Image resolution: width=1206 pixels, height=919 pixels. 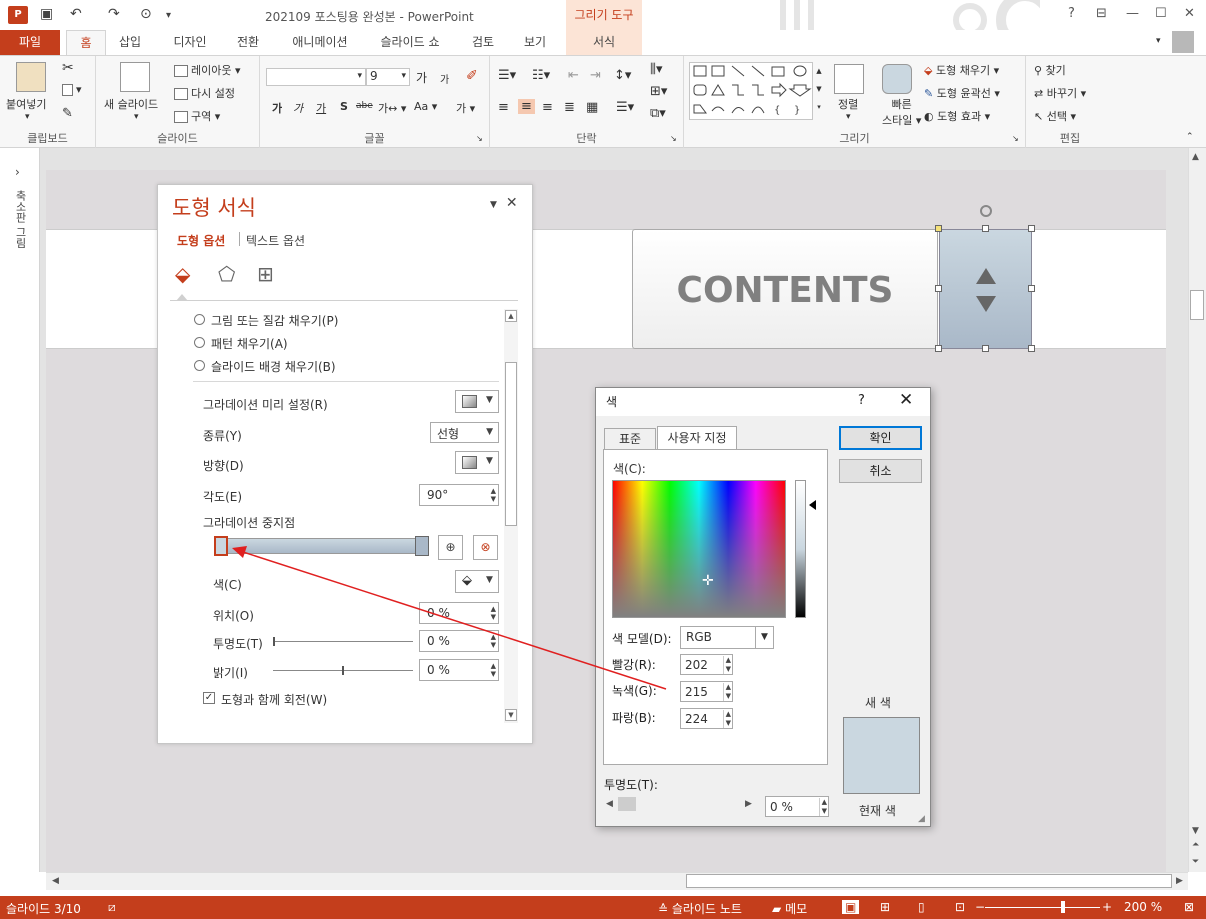 What do you see at coordinates (477, 462) in the screenshot?
I see `gradient-direction-button: ▼` at bounding box center [477, 462].